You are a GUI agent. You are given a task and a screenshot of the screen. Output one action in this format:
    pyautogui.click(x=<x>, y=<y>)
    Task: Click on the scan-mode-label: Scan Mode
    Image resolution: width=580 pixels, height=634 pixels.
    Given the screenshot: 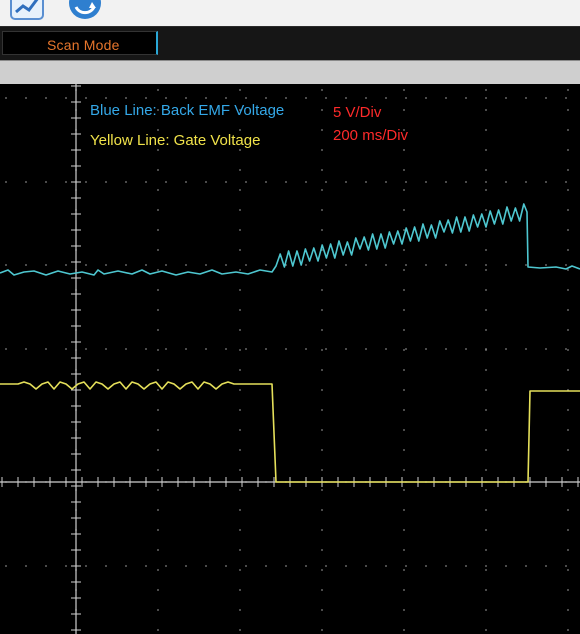 What is the action you would take?
    pyautogui.click(x=83, y=45)
    